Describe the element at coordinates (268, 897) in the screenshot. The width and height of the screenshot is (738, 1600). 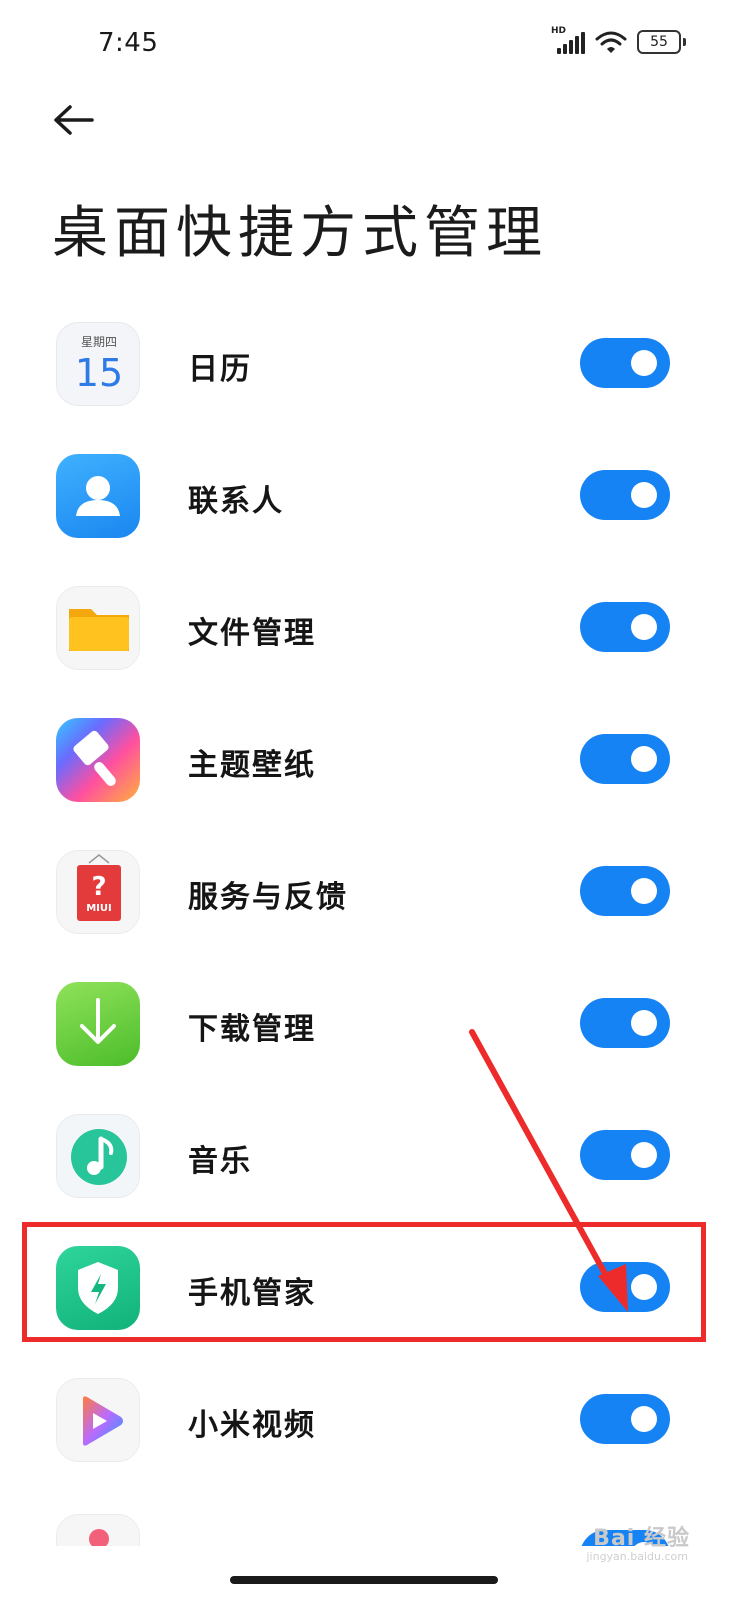
I see `item-label: 服务与反馈` at that location.